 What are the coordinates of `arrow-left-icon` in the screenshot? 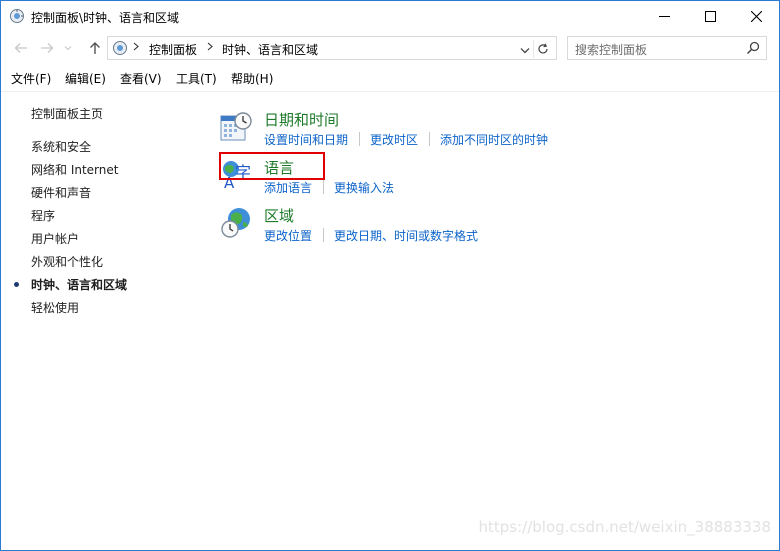 It's located at (20, 48).